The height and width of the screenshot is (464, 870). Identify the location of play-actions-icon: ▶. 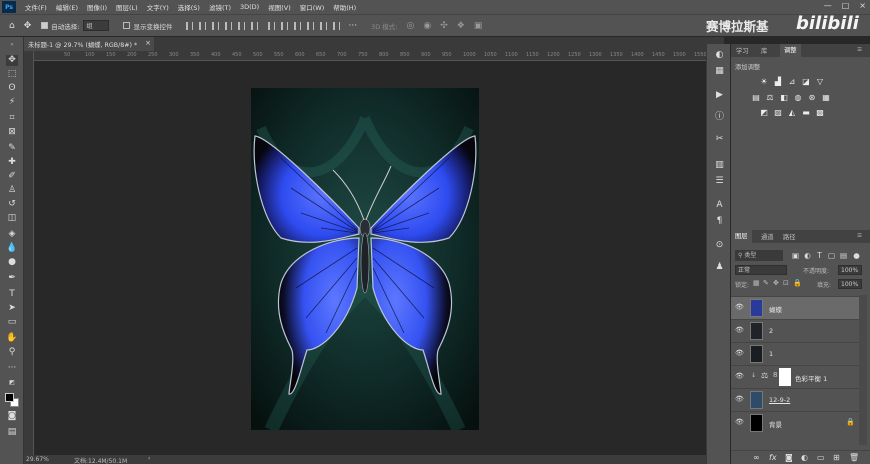
(719, 95).